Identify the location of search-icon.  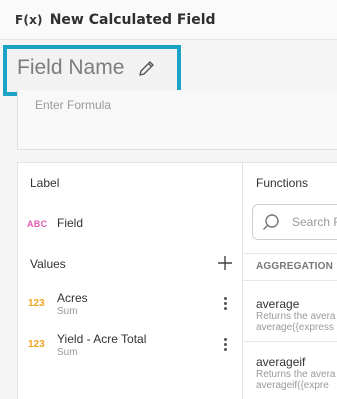
(271, 222).